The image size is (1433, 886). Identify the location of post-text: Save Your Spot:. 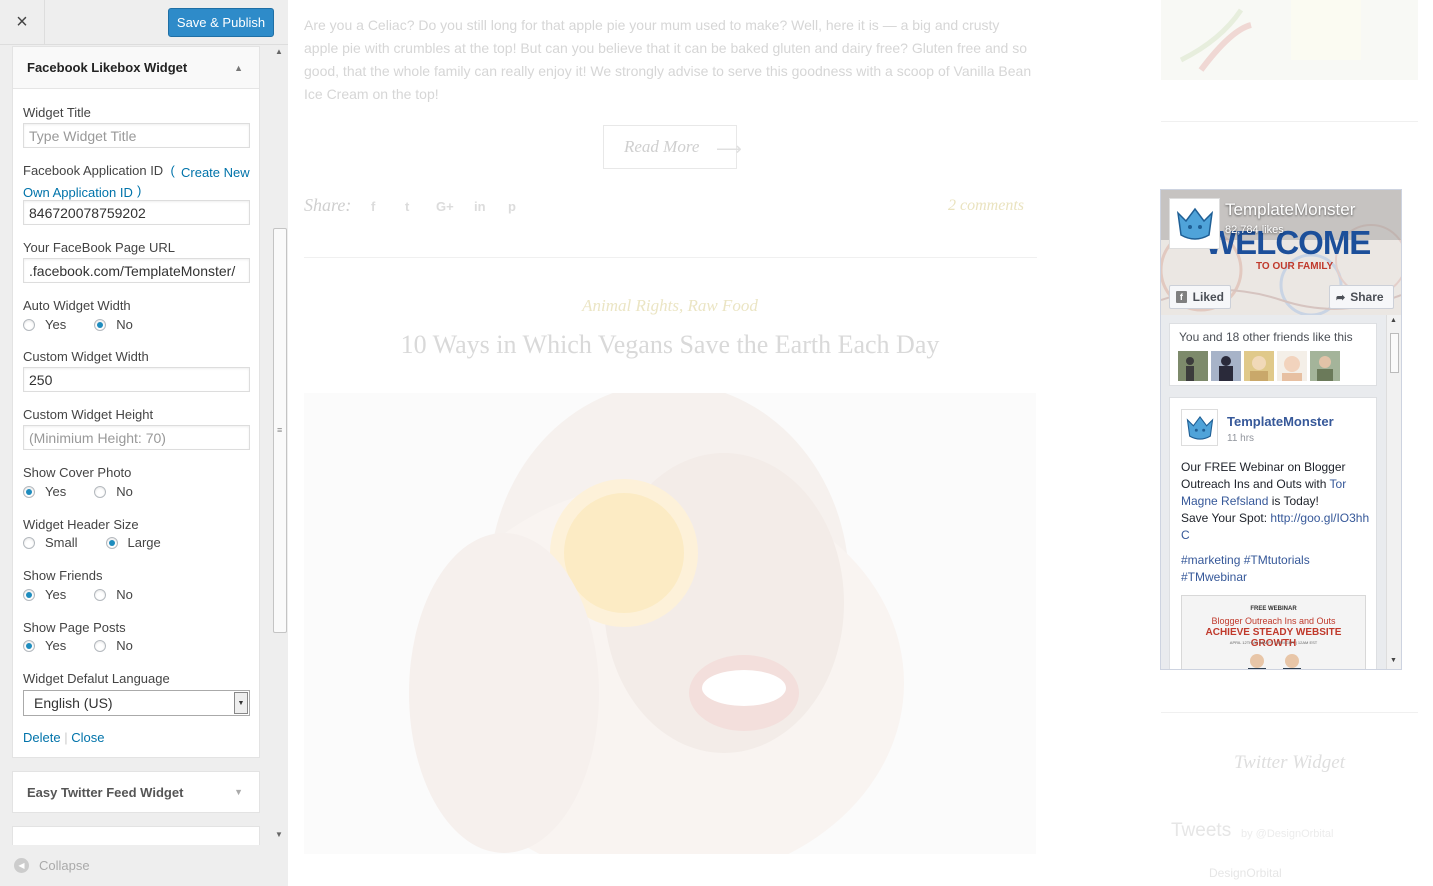
(1226, 518).